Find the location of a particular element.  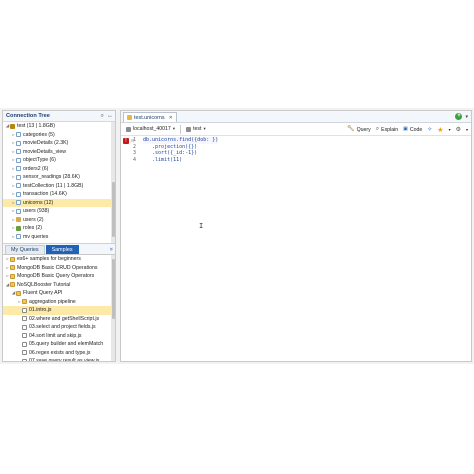

tree-item: 03.select and project fields.js is located at coordinates (59, 327).